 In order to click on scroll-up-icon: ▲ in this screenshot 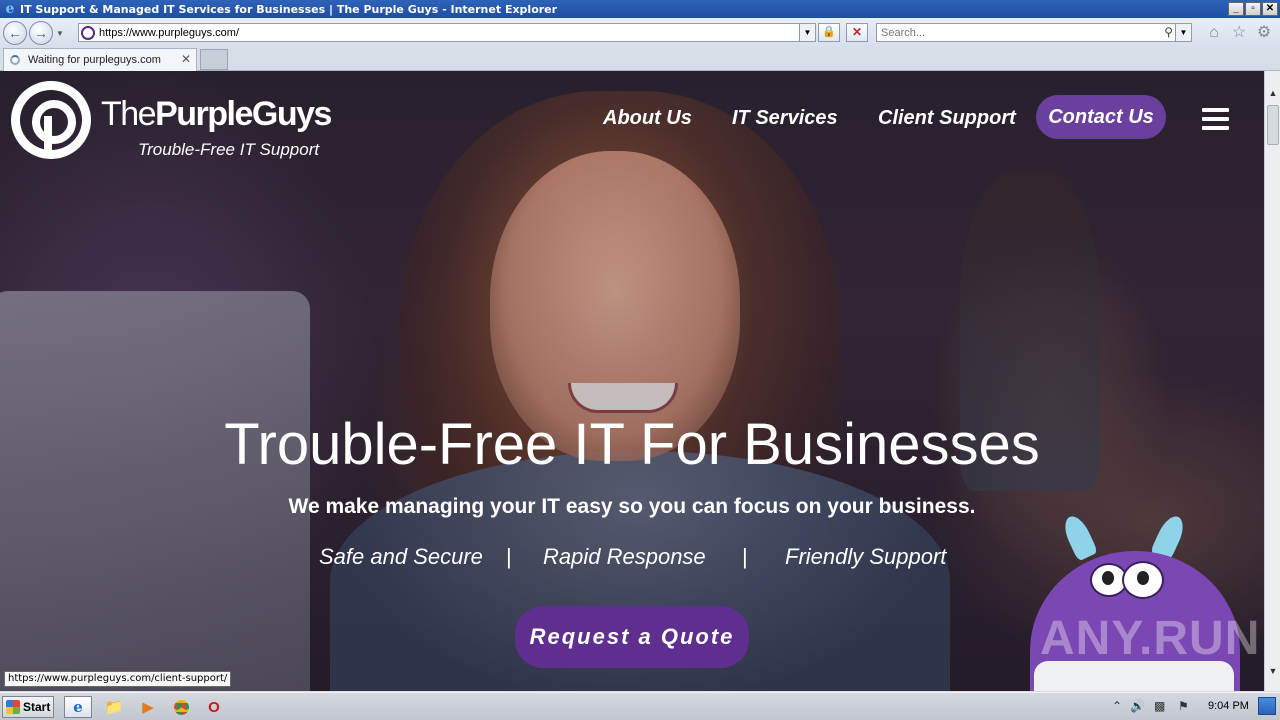, I will do `click(1272, 93)`.